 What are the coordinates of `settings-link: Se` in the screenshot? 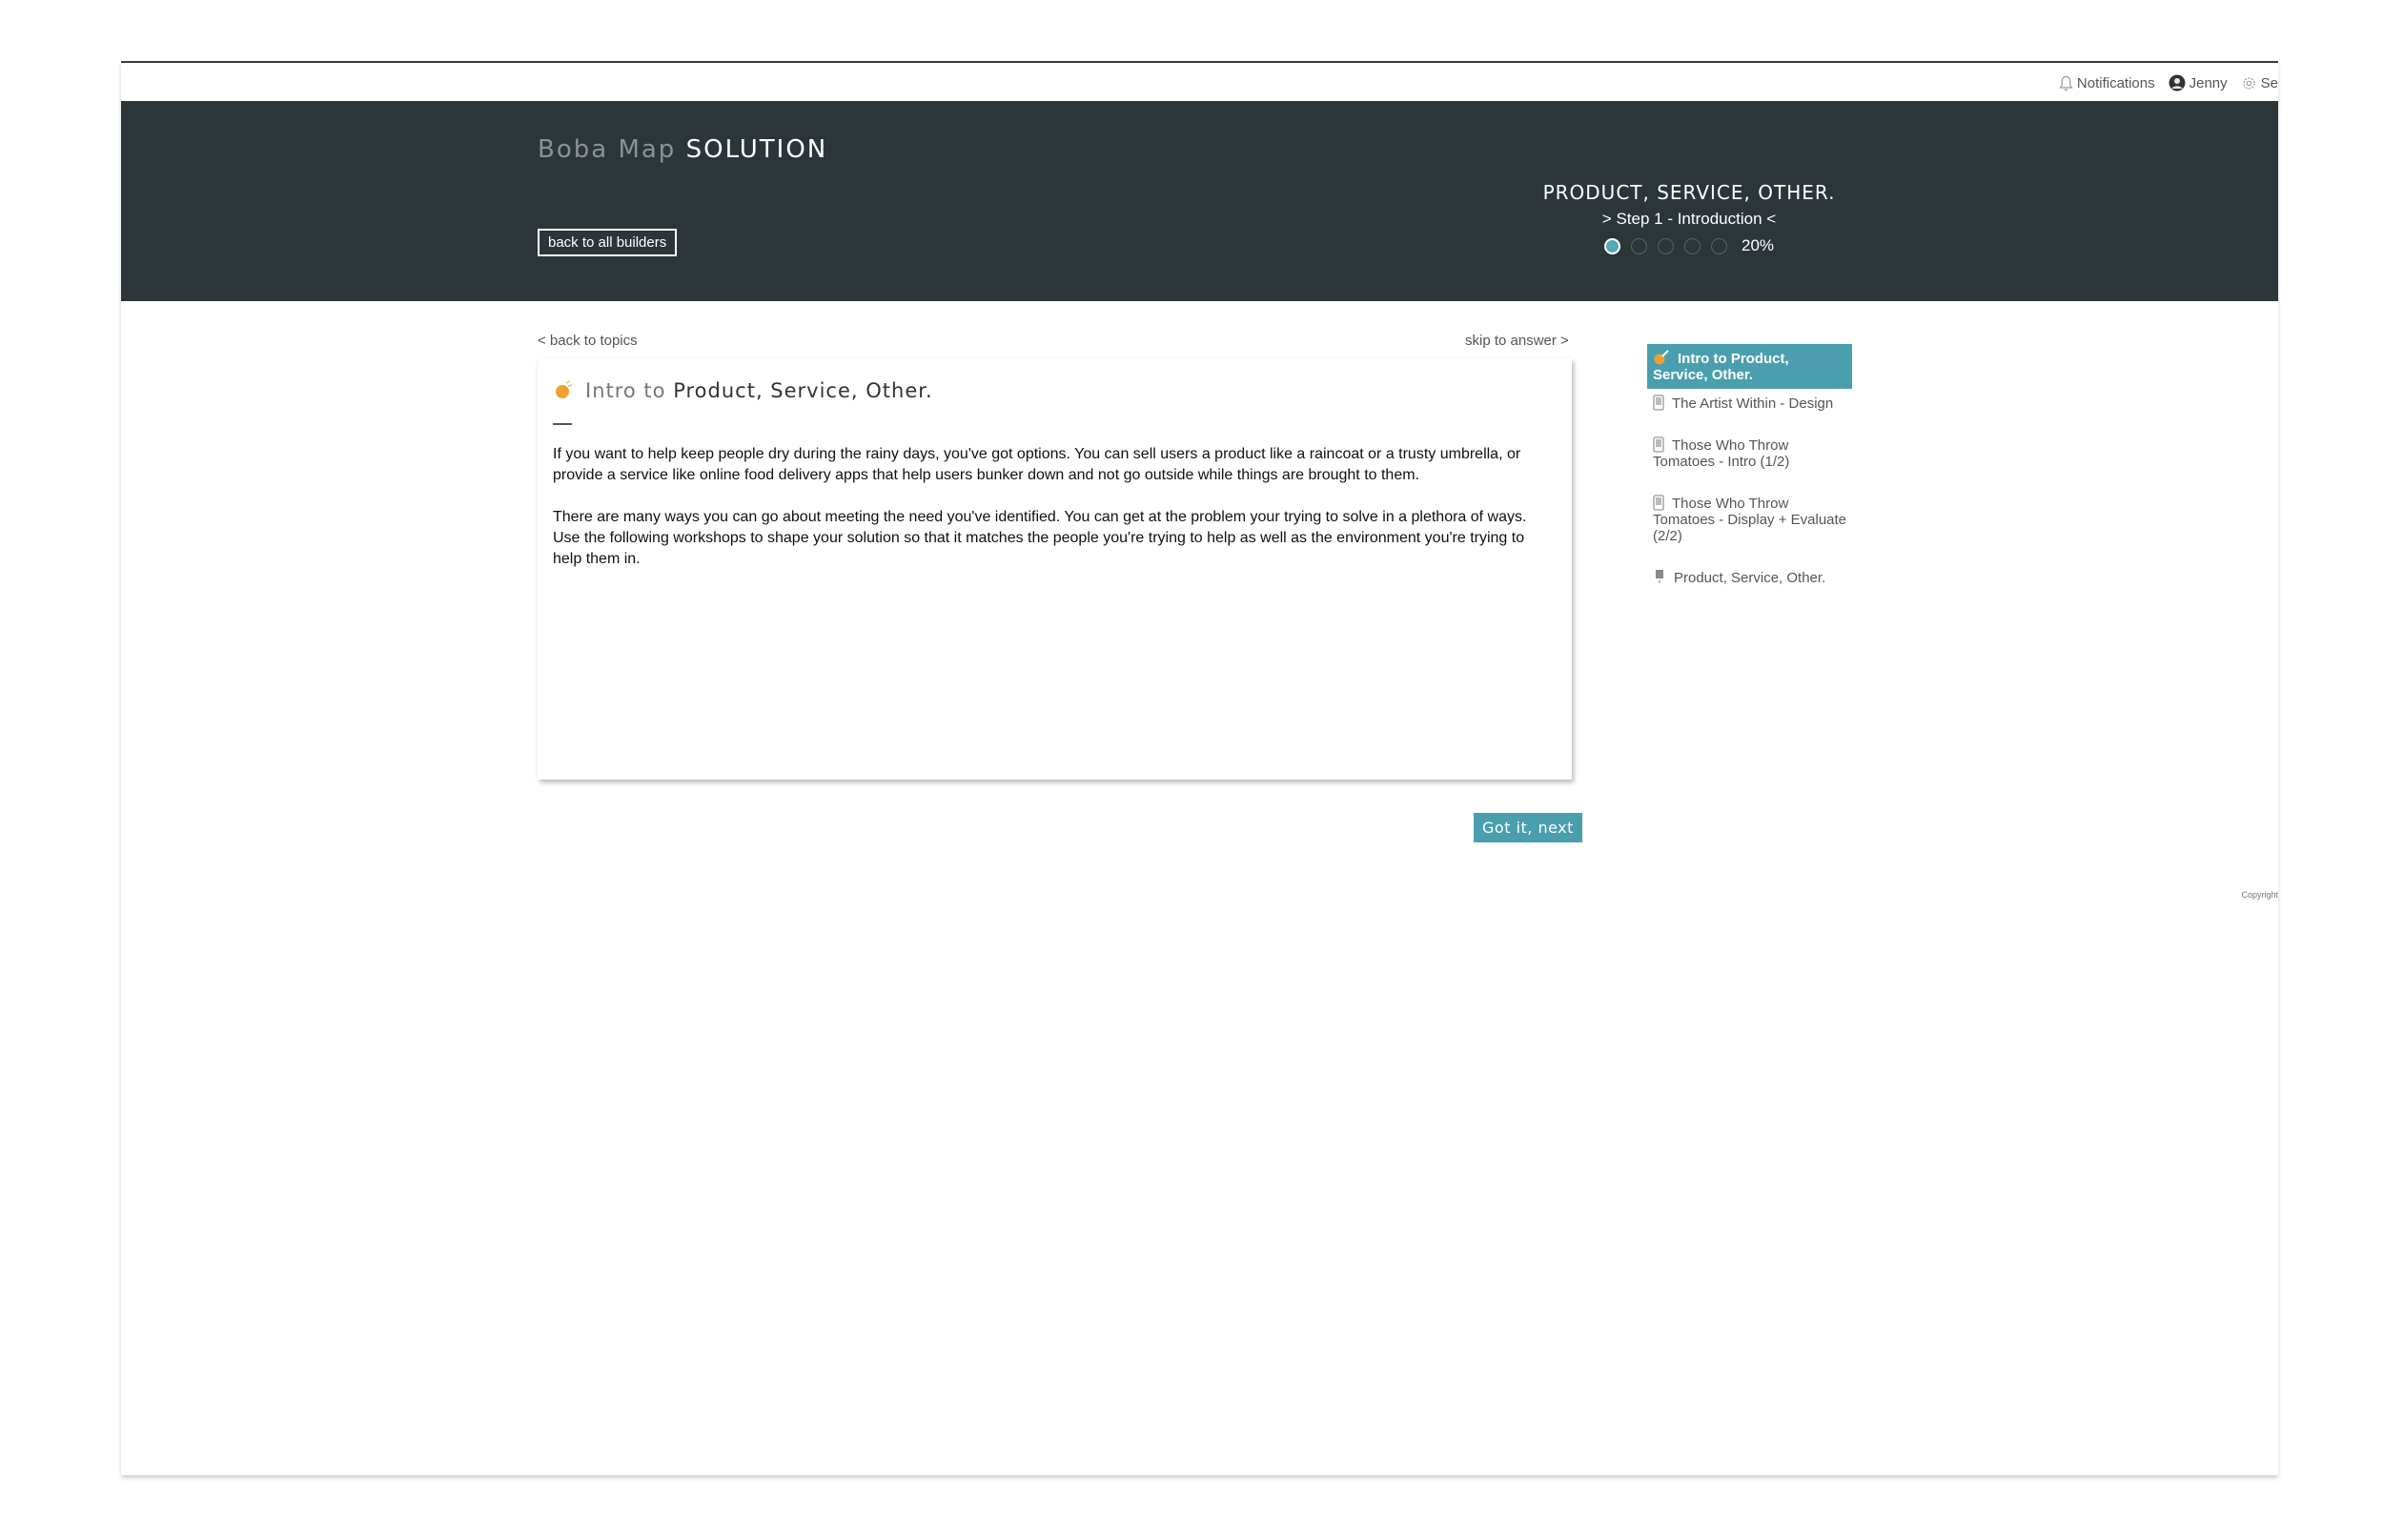 It's located at (2260, 83).